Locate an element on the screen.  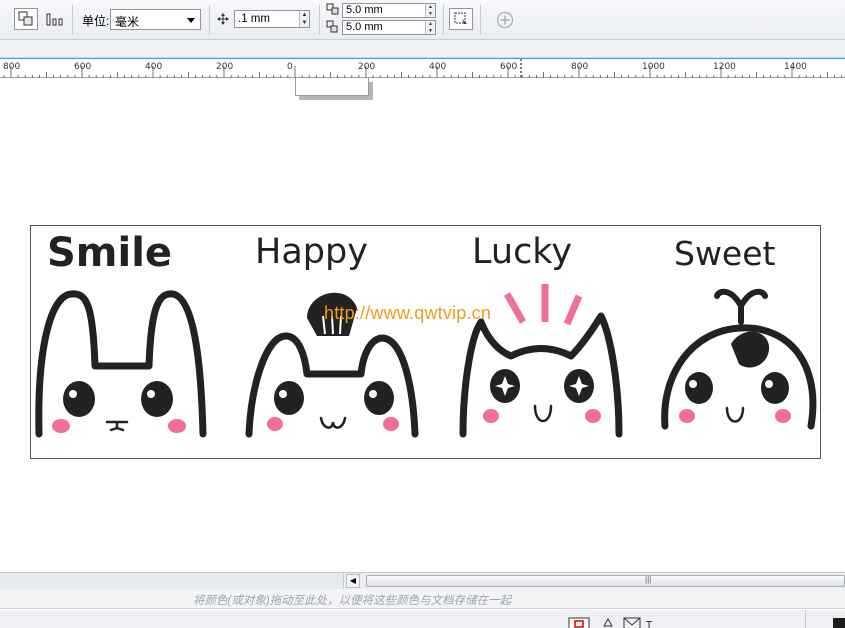
duplicate-x-value: 5.0 mm is located at coordinates (364, 10).